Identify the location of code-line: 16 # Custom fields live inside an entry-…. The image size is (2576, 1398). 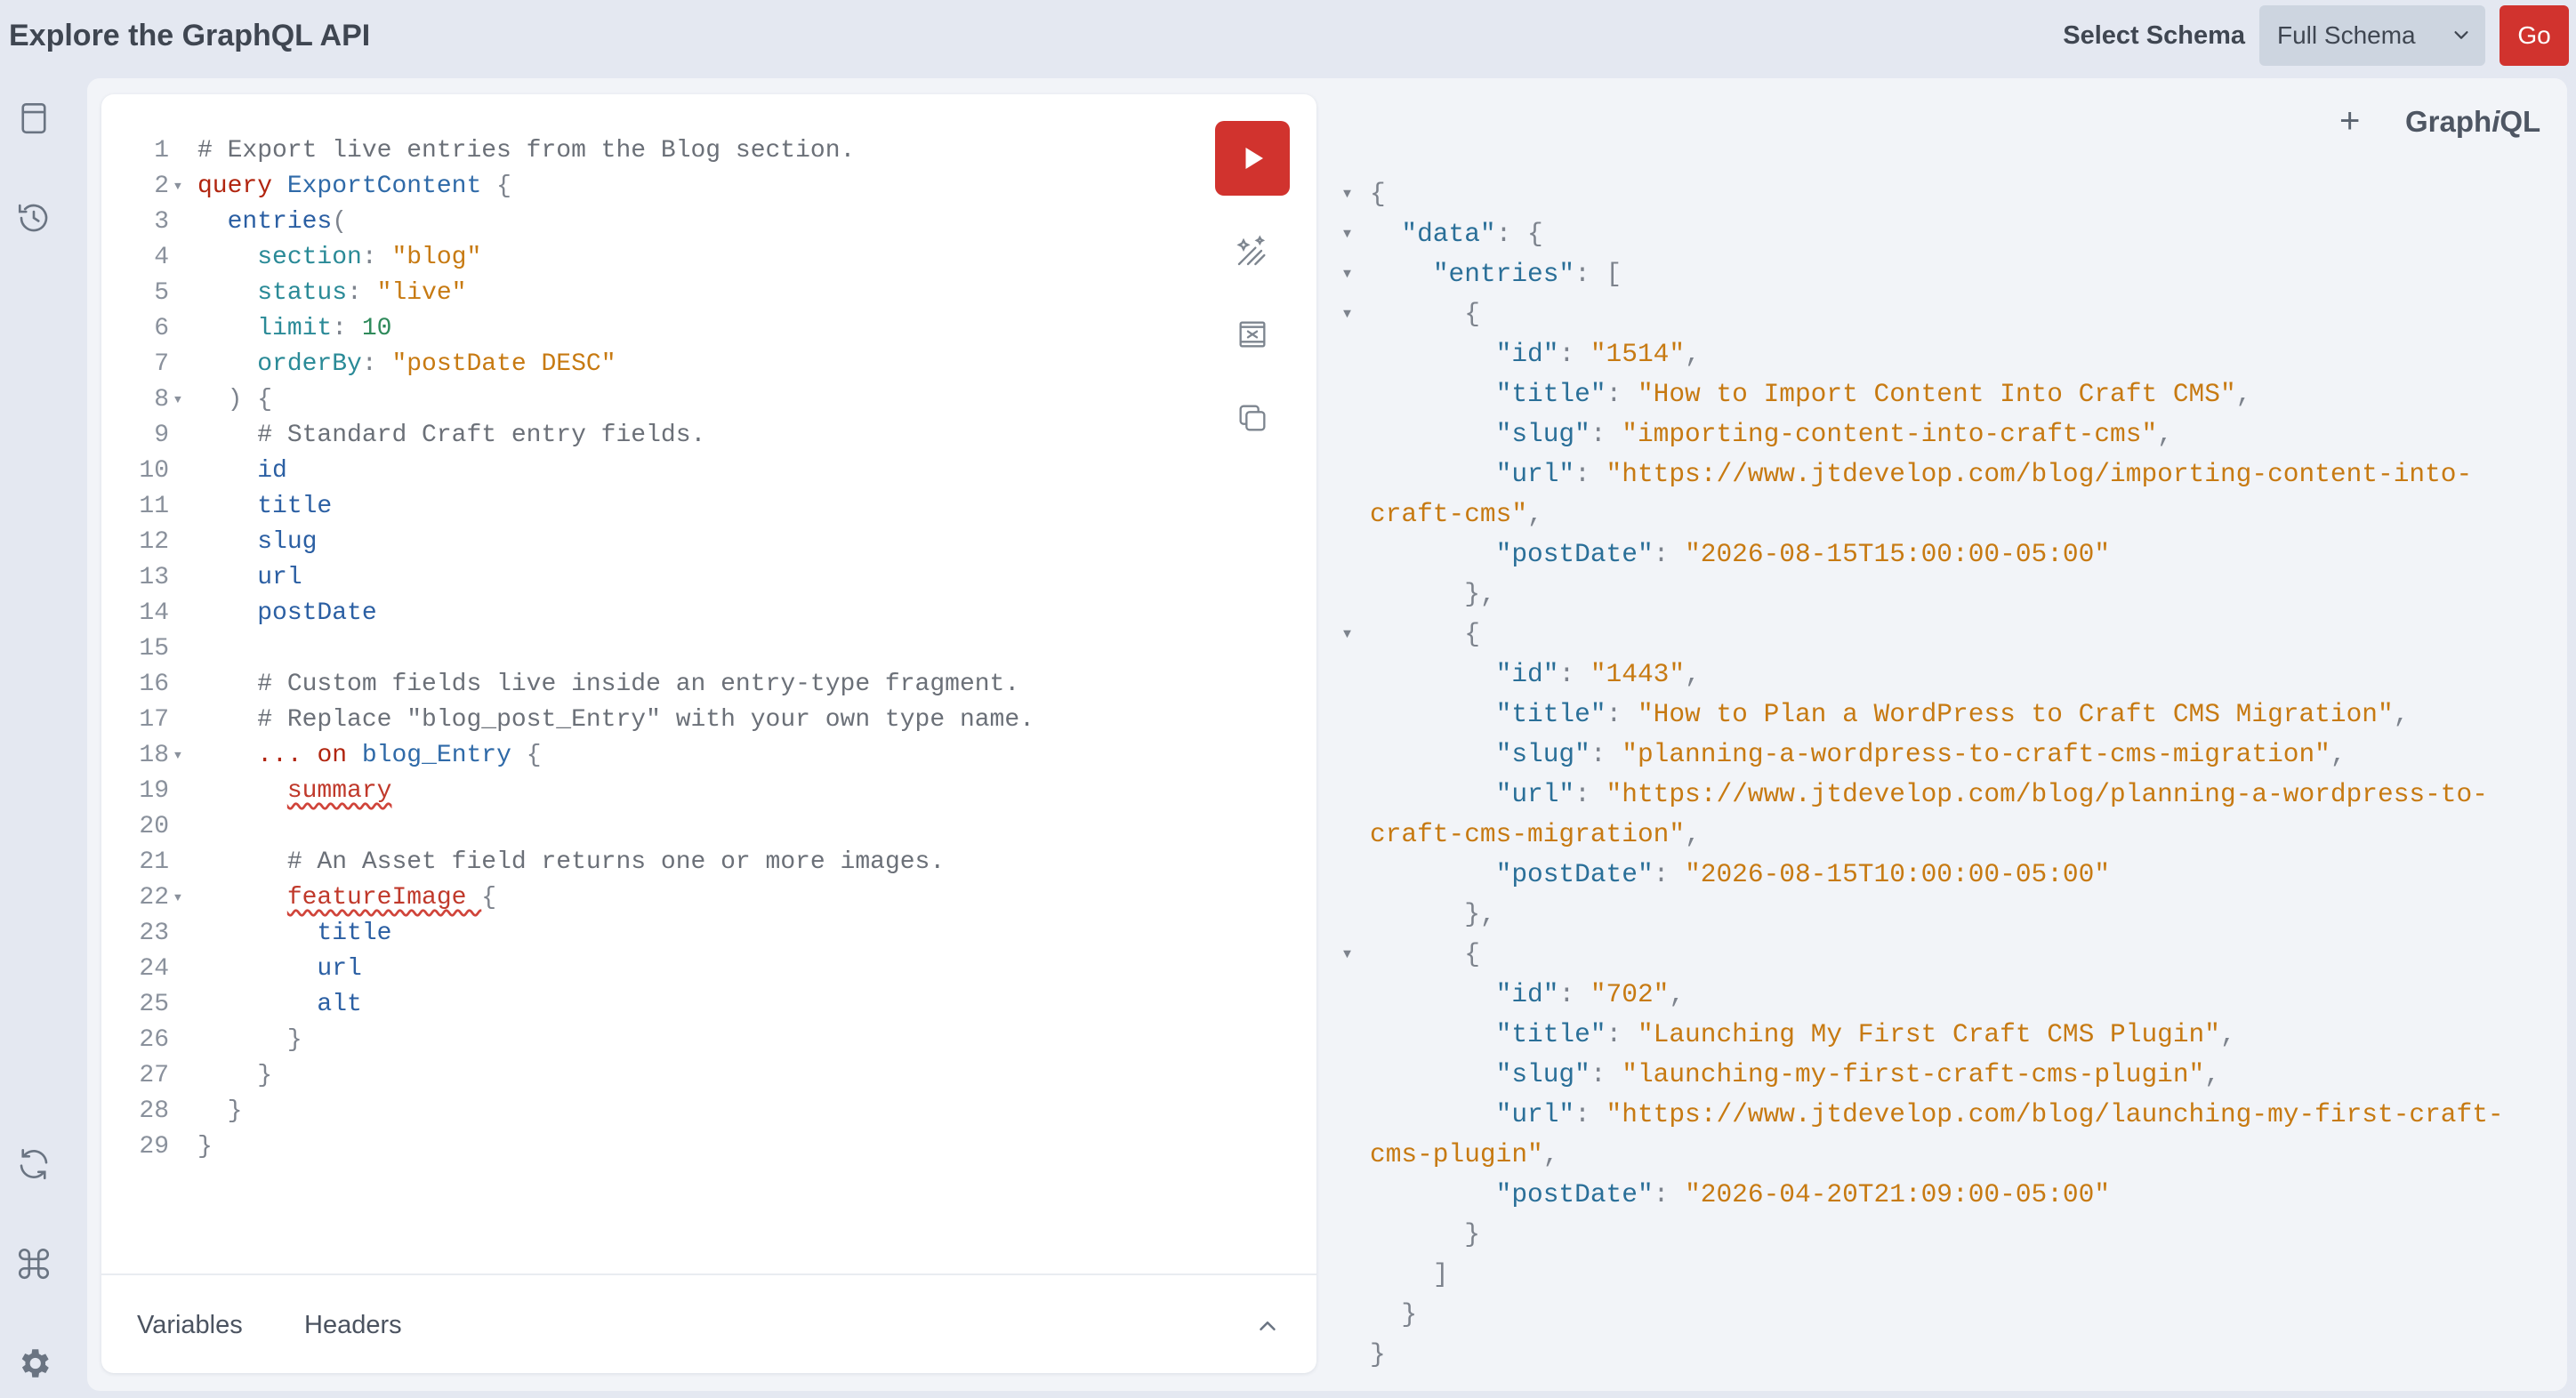
(642, 685).